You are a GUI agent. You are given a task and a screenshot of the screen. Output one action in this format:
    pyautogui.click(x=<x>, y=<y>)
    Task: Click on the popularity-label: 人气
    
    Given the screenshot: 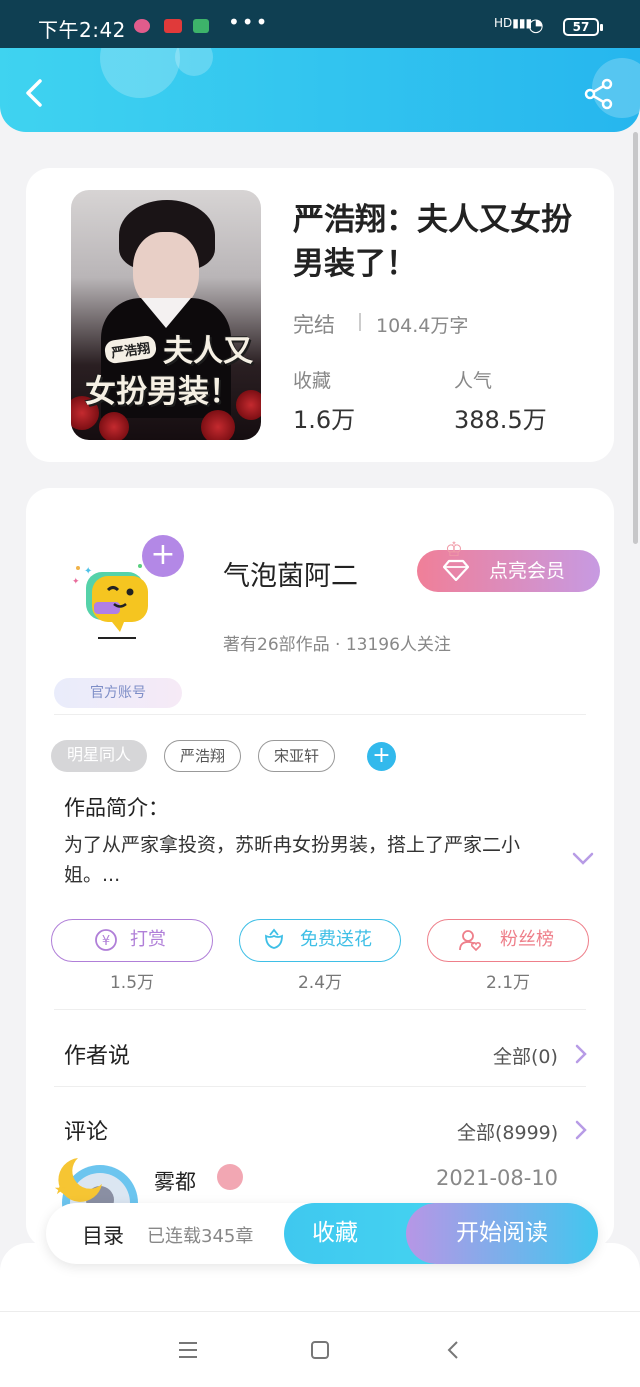 What is the action you would take?
    pyautogui.click(x=473, y=381)
    